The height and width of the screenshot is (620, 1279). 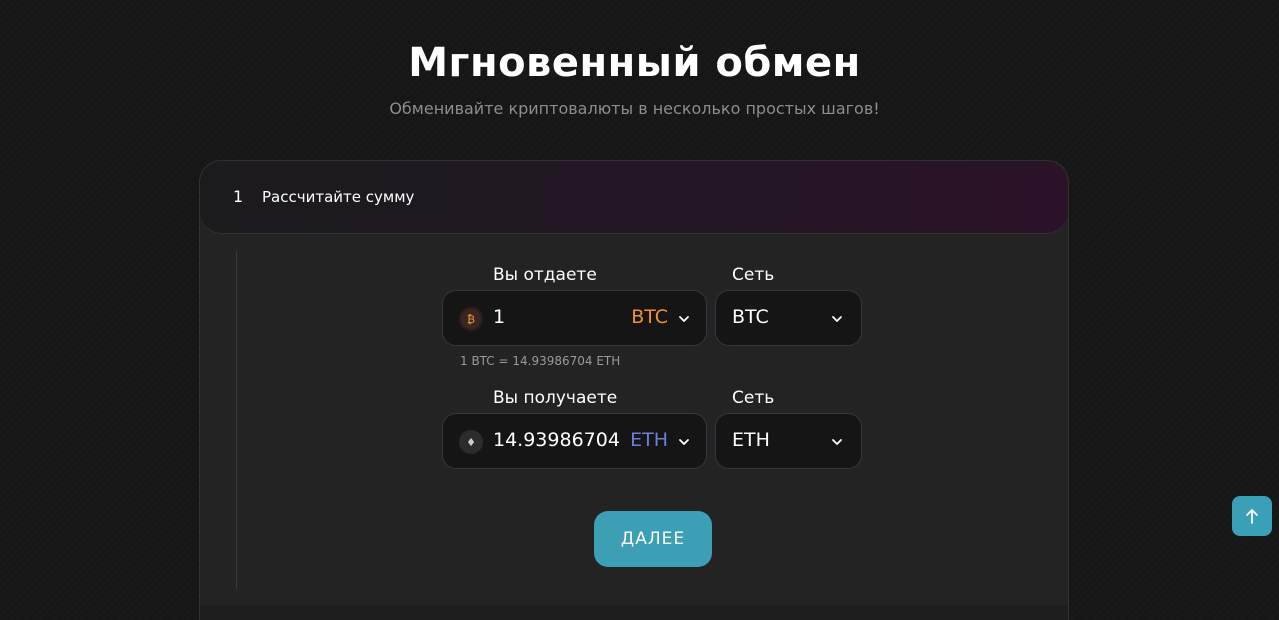 What do you see at coordinates (338, 197) in the screenshot?
I see `step-label: Рассчитайте сумму` at bounding box center [338, 197].